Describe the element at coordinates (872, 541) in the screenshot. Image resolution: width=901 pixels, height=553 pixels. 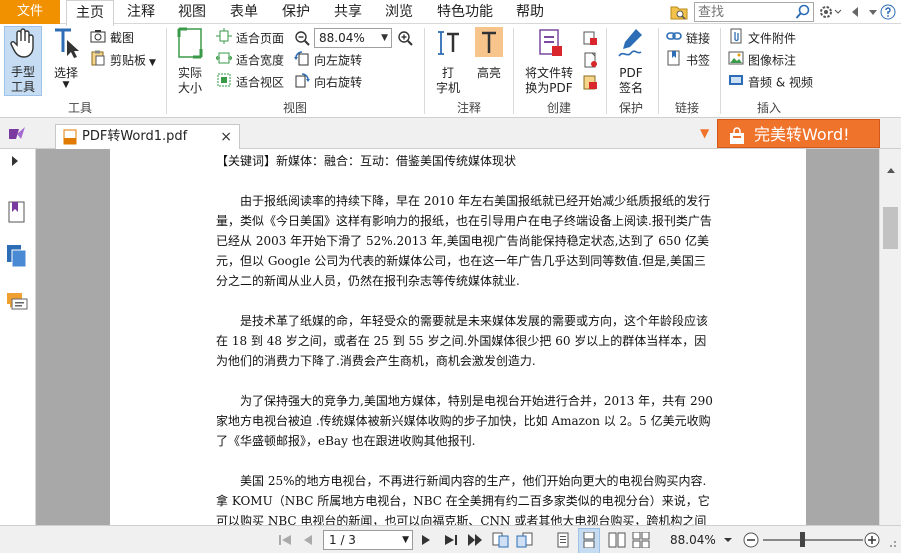
I see `zoom-in-button-icon` at that location.